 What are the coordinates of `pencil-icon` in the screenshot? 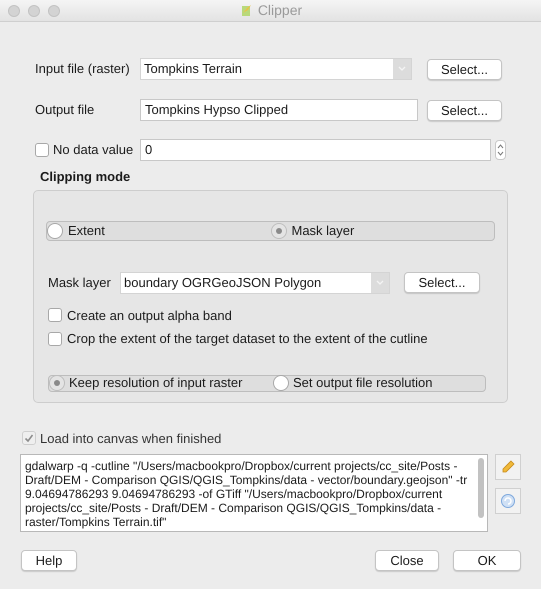 It's located at (508, 467).